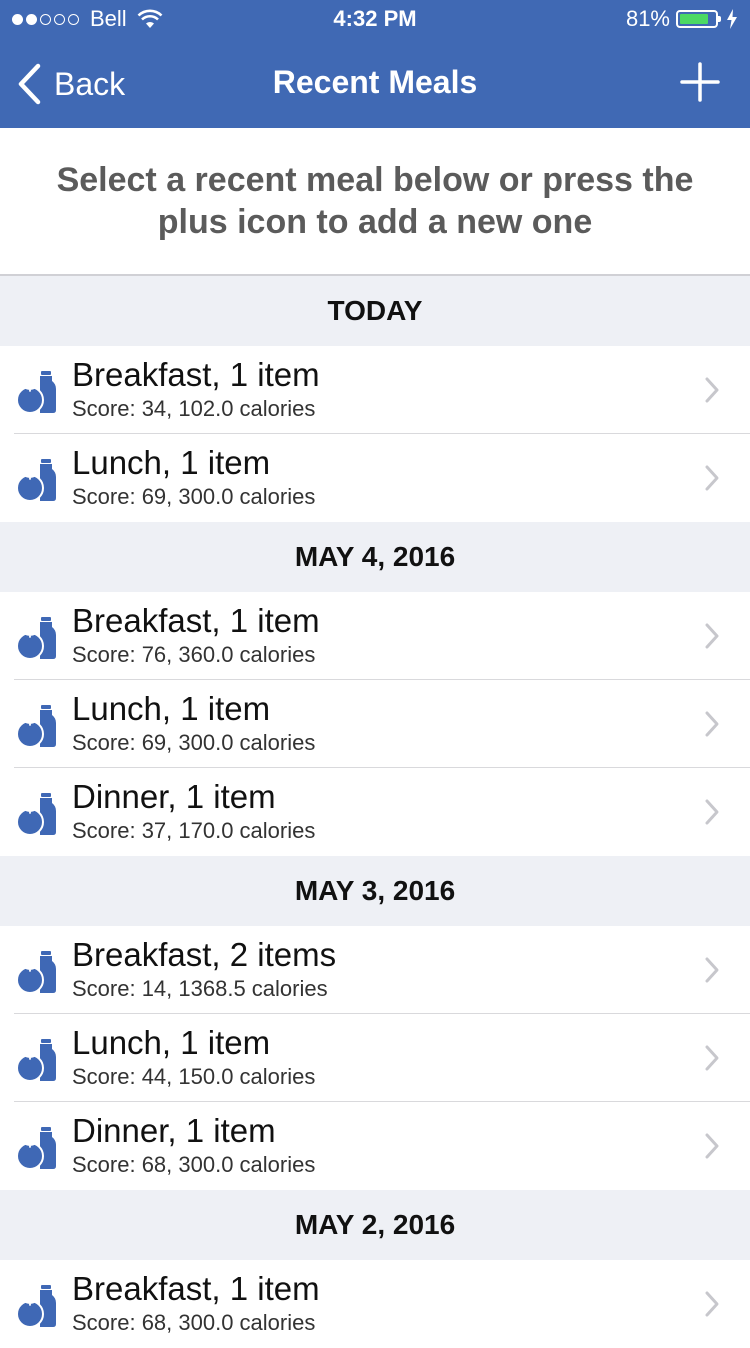  I want to click on battery-icon, so click(698, 19).